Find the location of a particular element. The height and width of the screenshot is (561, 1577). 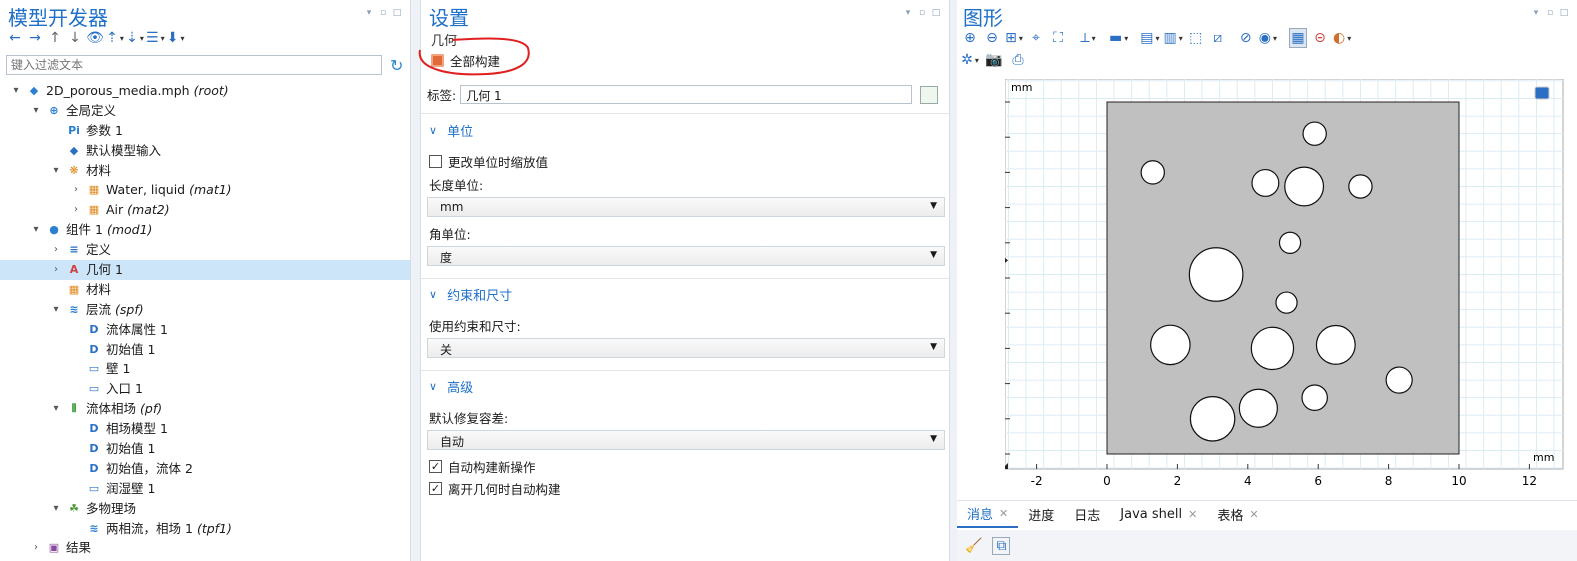

tree-node: › ▦ Water, liquid (mat1) is located at coordinates (205, 190).